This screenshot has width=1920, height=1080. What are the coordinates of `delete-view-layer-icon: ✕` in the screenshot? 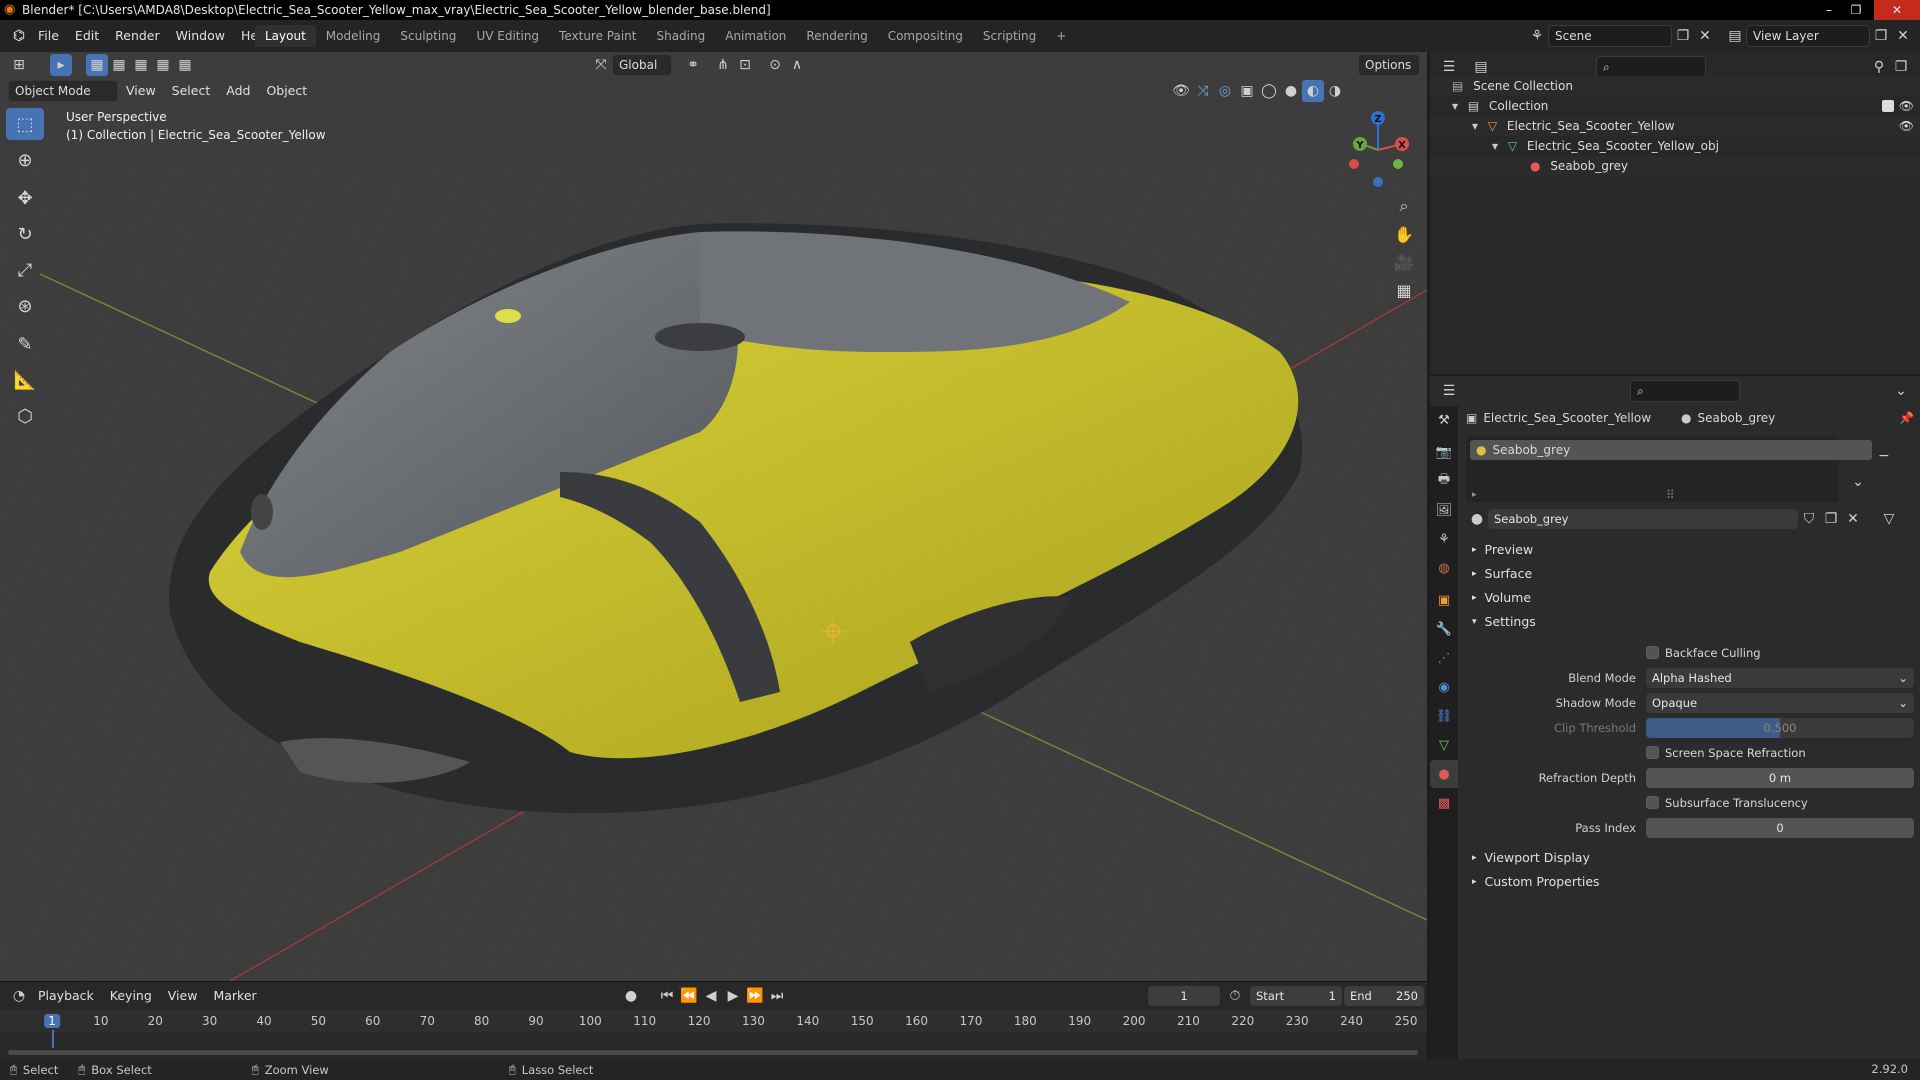 It's located at (1903, 36).